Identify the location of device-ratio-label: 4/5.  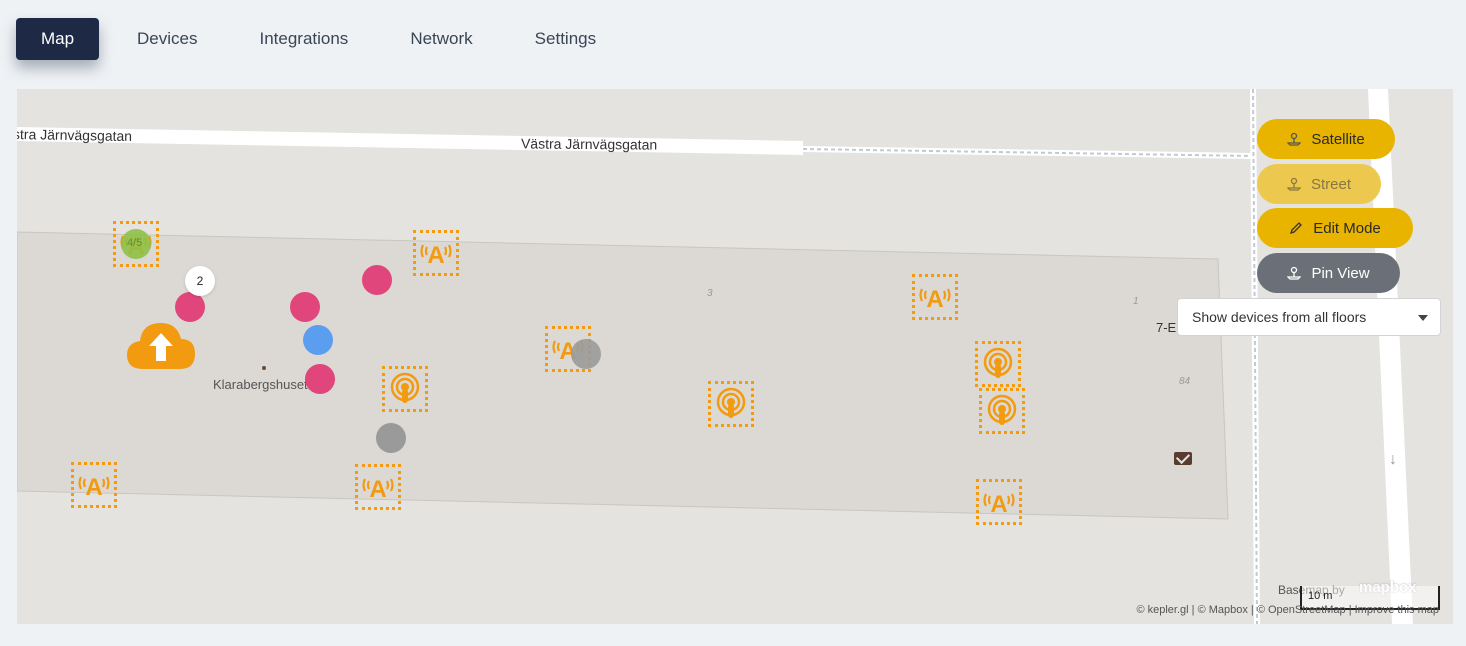
(135, 243).